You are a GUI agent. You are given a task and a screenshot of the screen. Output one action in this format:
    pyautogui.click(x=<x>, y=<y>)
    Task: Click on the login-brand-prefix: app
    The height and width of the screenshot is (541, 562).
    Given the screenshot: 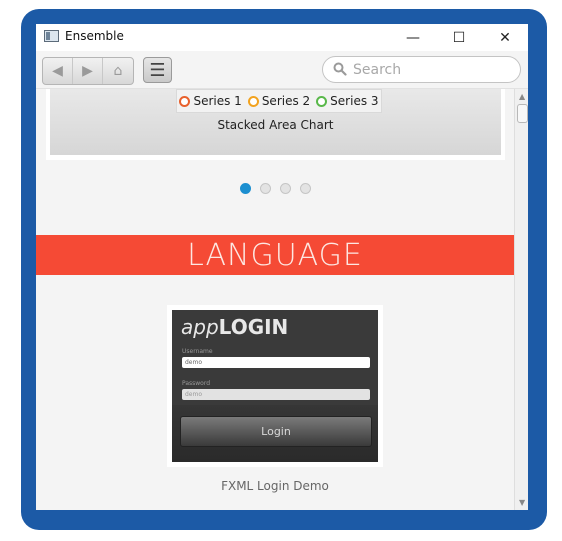 What is the action you would take?
    pyautogui.click(x=200, y=327)
    